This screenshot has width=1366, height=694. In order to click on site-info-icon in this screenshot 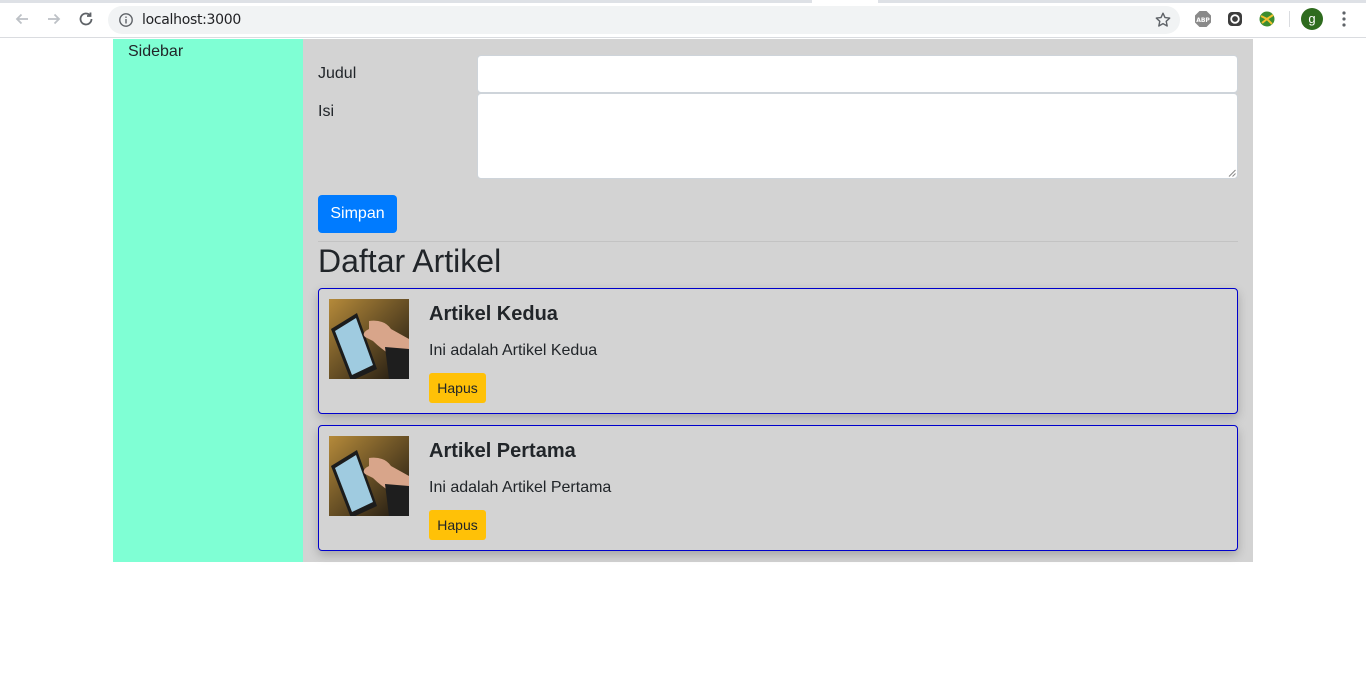, I will do `click(126, 20)`.